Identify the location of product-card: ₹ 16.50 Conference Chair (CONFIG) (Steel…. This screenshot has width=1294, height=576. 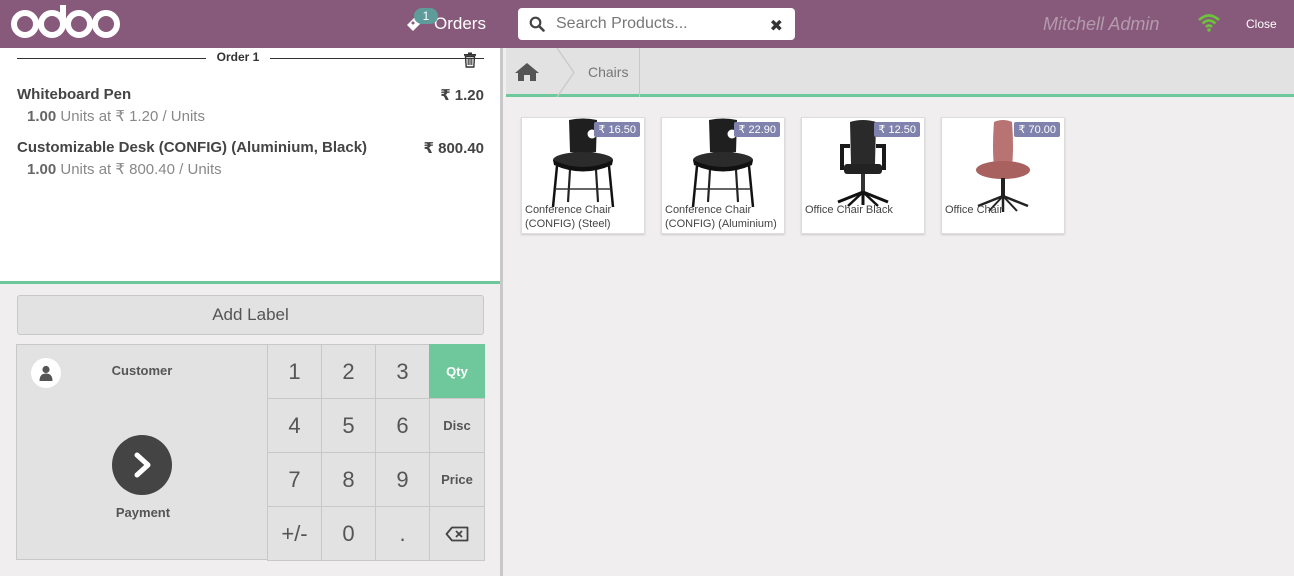
(583, 175).